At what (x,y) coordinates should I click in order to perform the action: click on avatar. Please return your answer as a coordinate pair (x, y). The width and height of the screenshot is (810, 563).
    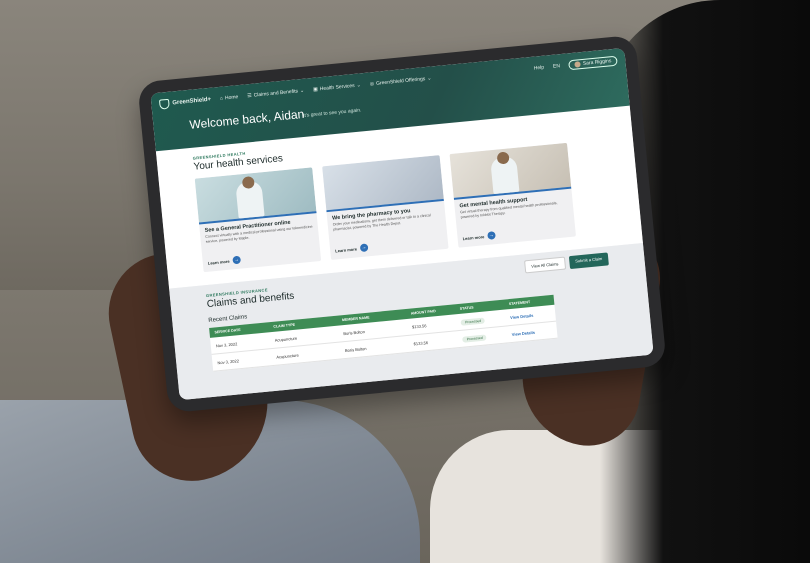
    Looking at the image, I should click on (578, 64).